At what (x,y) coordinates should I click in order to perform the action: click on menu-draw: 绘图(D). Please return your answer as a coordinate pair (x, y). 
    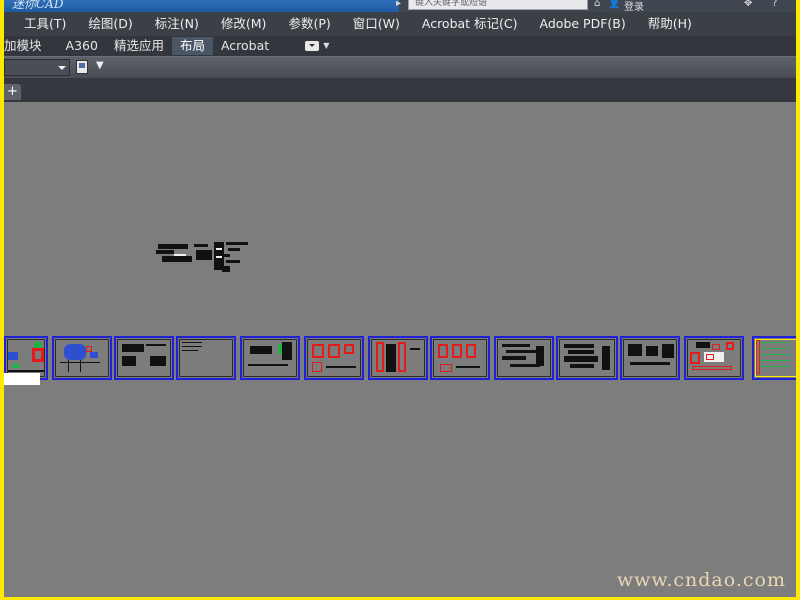
    Looking at the image, I should click on (110, 24).